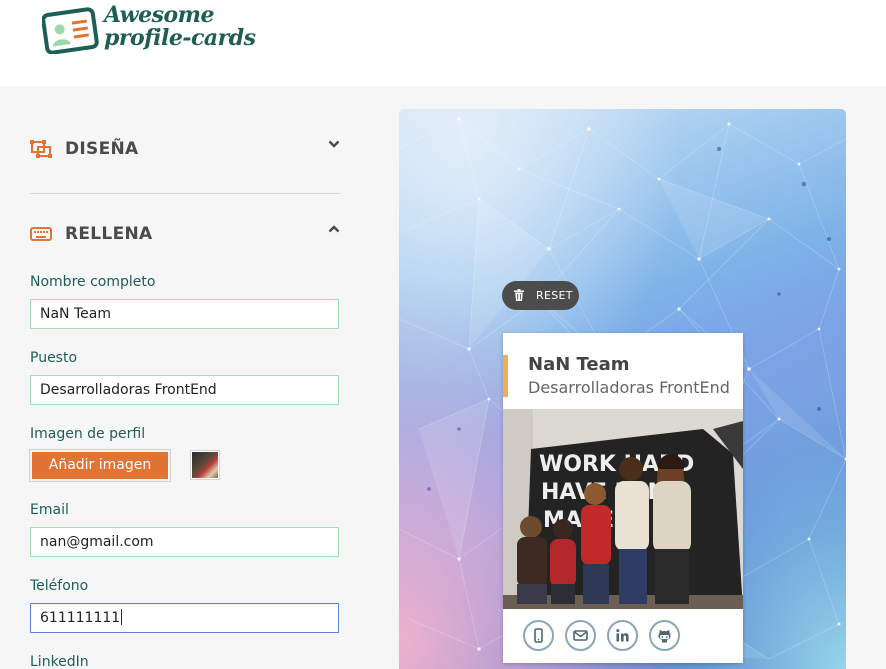 This screenshot has height=669, width=886. Describe the element at coordinates (41, 149) in the screenshot. I see `object-group-icon` at that location.